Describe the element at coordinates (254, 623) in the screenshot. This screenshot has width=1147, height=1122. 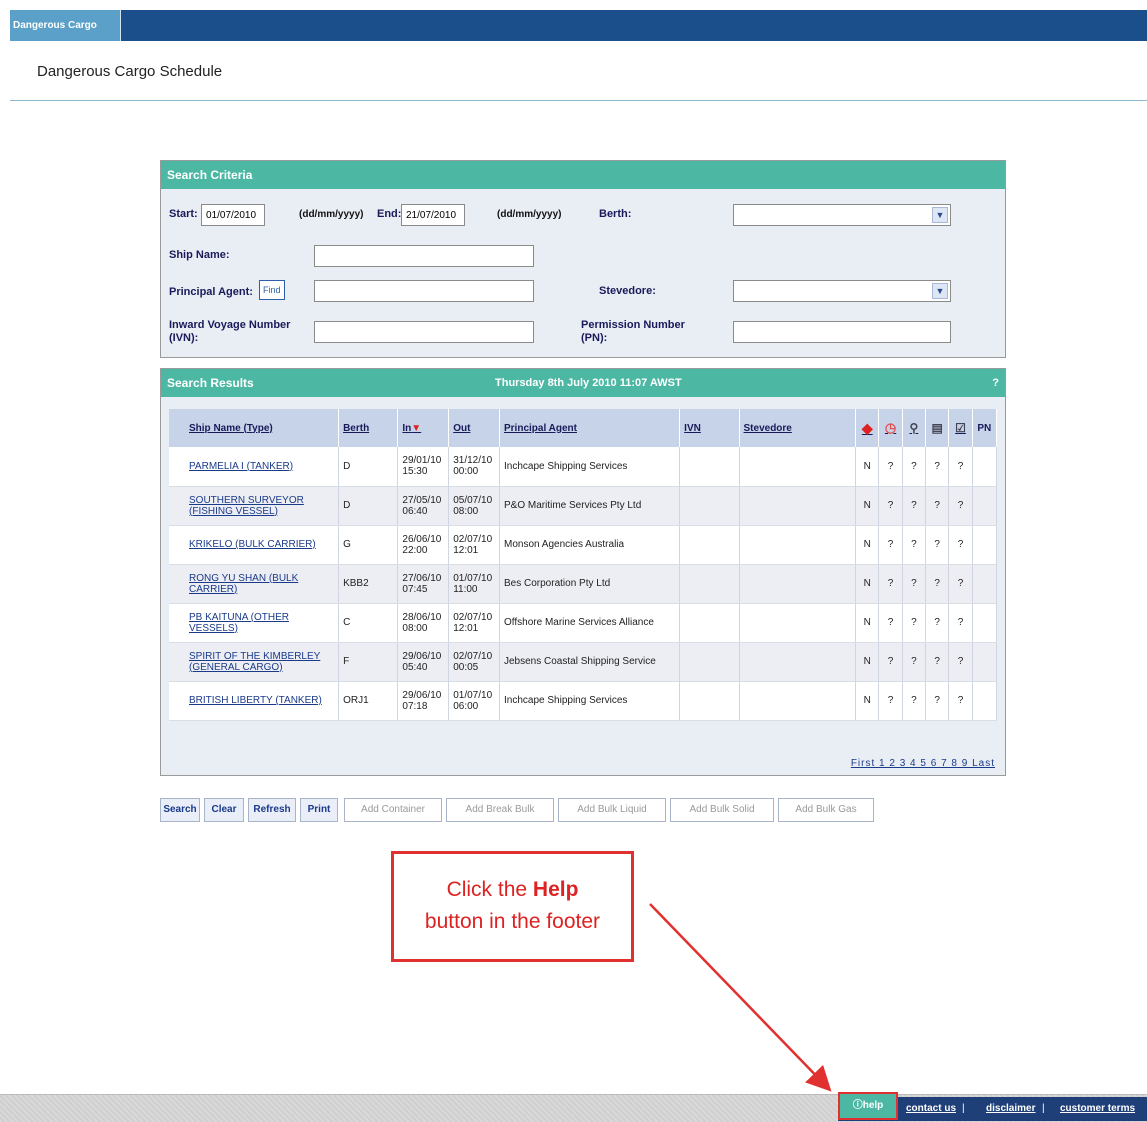
I see `cell-ship: PB KAITUNA (OTHER VESSELS)` at that location.